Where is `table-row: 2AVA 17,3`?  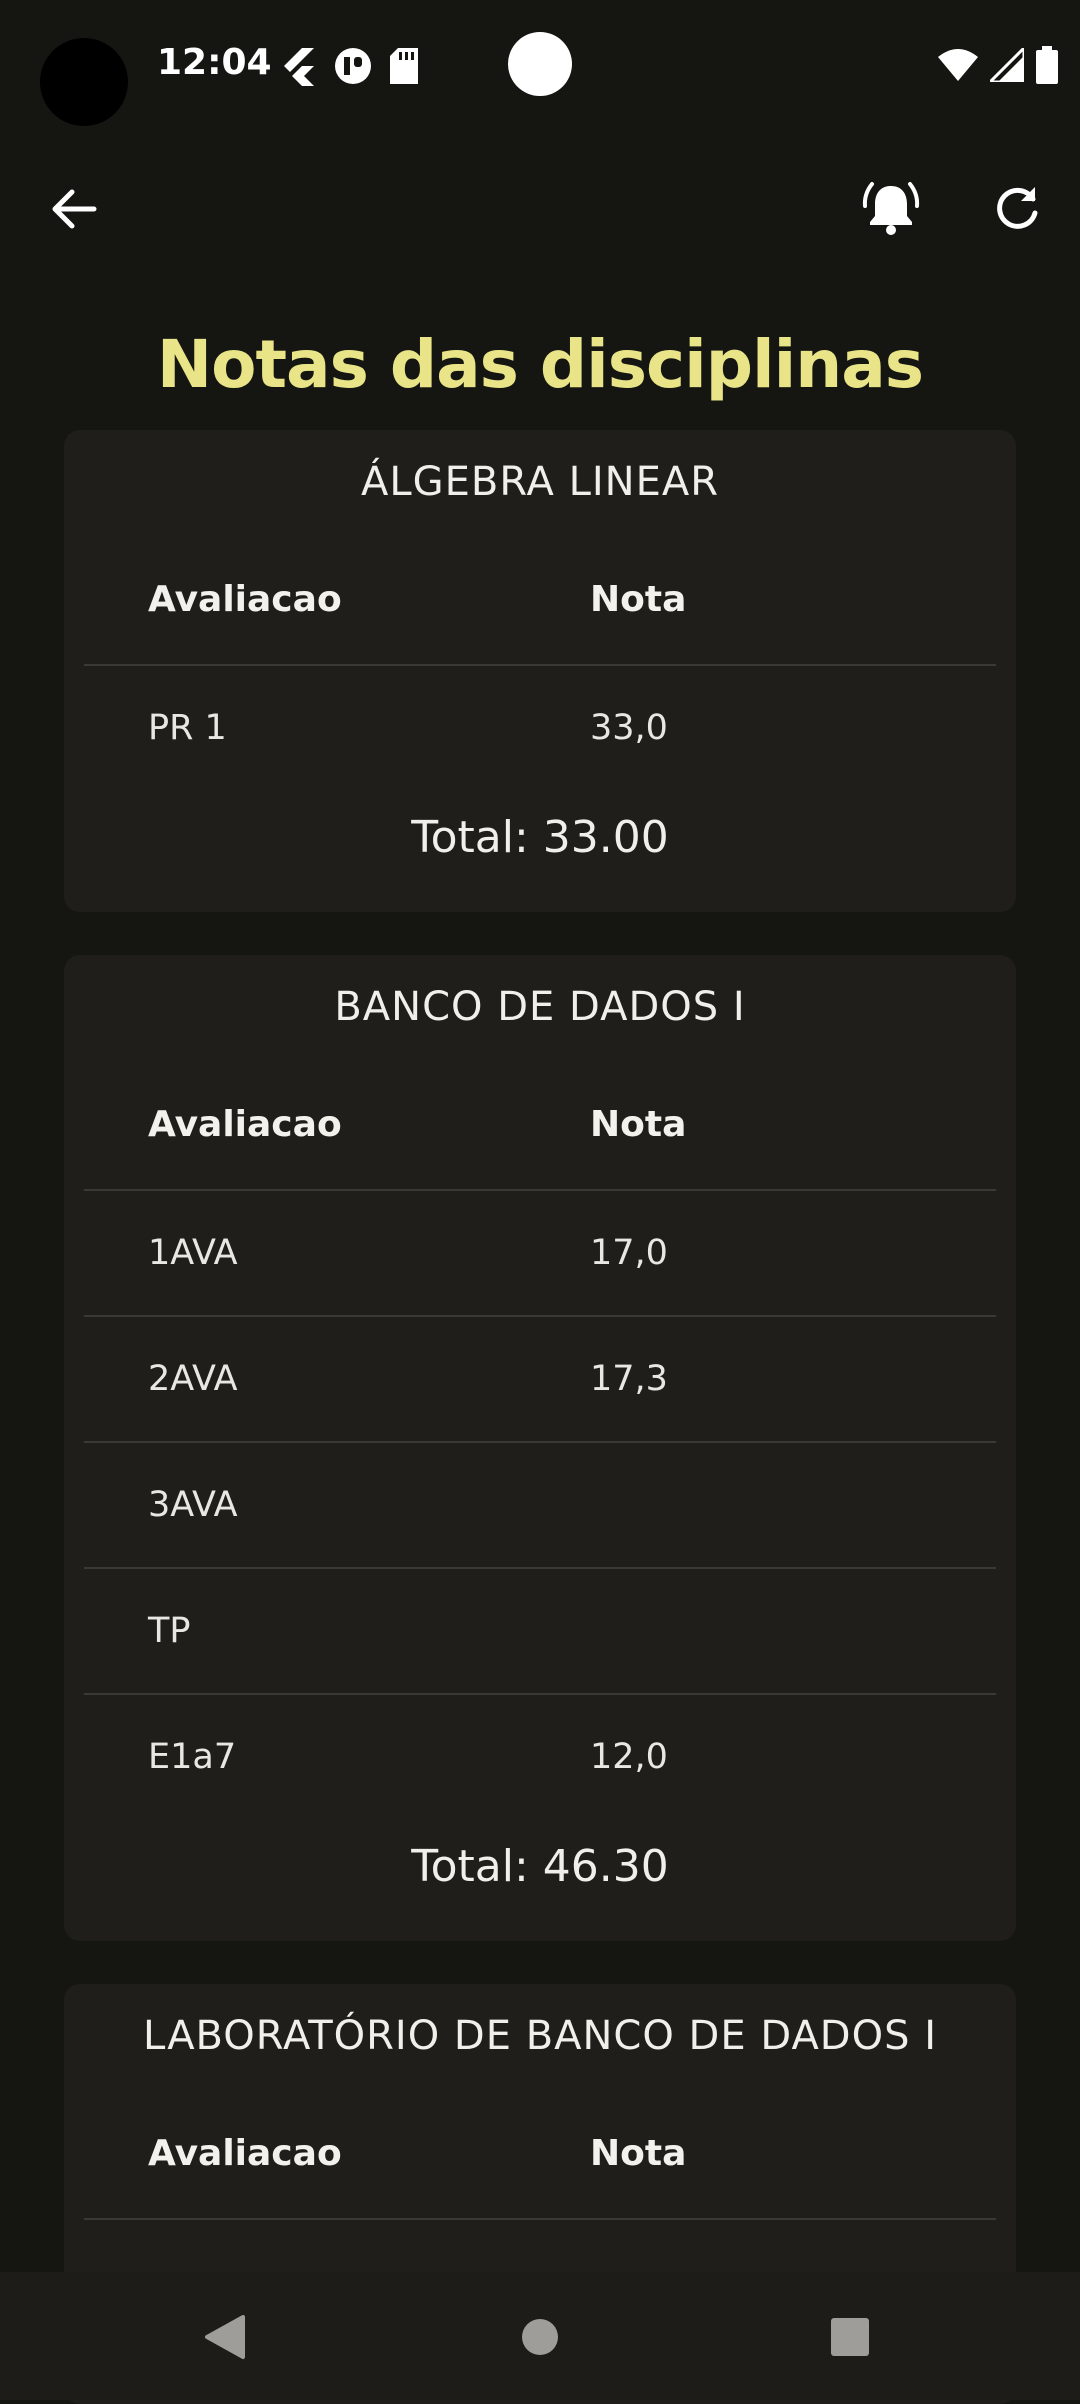 table-row: 2AVA 17,3 is located at coordinates (540, 1380).